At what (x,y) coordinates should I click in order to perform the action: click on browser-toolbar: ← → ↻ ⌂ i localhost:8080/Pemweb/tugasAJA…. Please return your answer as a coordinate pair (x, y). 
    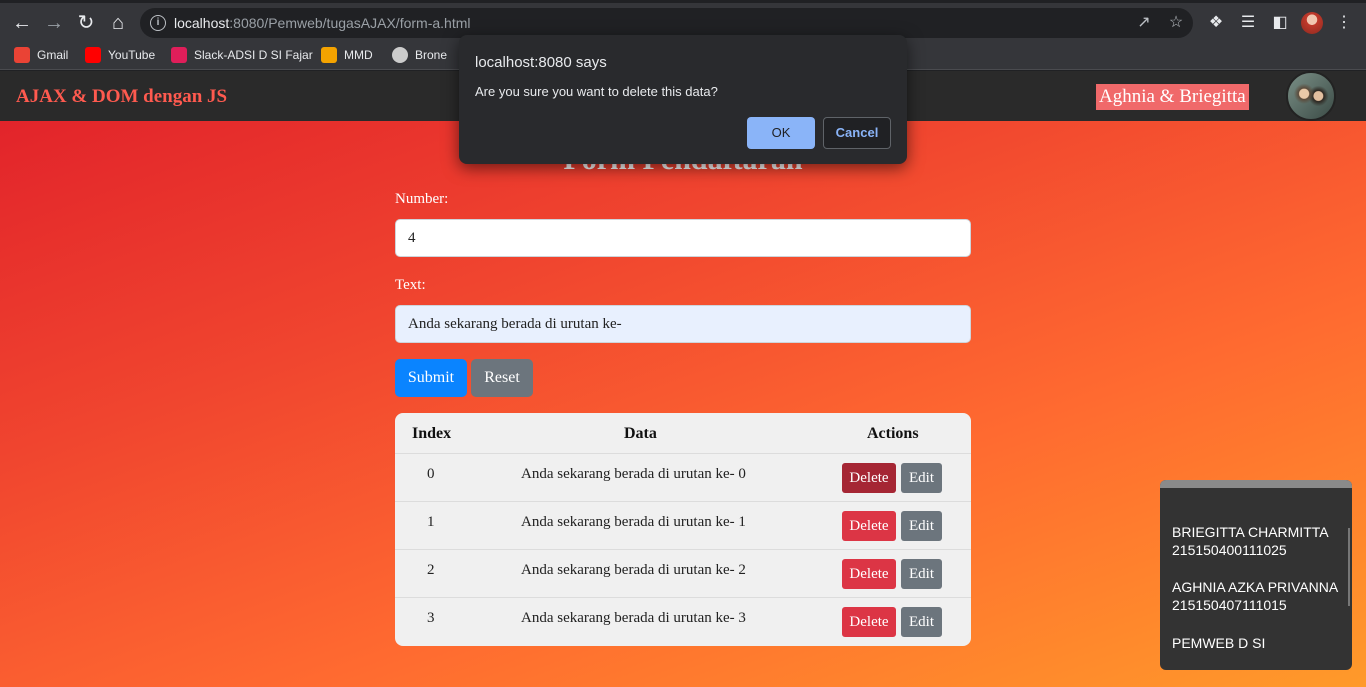
    Looking at the image, I should click on (683, 20).